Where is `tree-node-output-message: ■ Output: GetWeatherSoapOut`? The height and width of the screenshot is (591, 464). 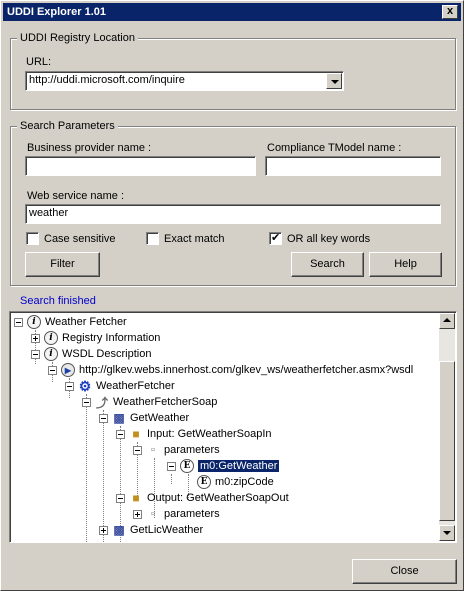 tree-node-output-message: ■ Output: GetWeatherSoapOut is located at coordinates (202, 498).